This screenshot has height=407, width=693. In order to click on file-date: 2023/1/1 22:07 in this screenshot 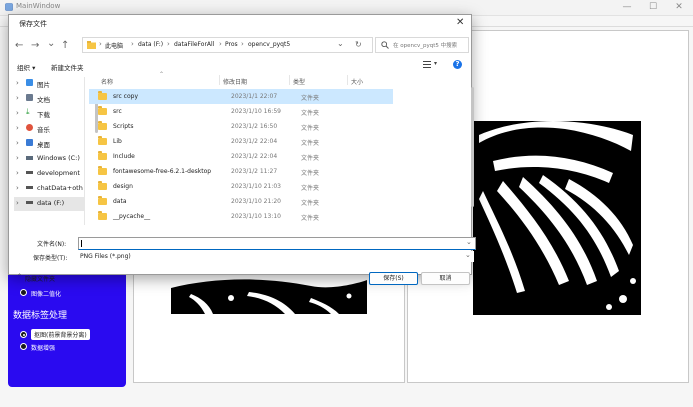, I will do `click(254, 96)`.